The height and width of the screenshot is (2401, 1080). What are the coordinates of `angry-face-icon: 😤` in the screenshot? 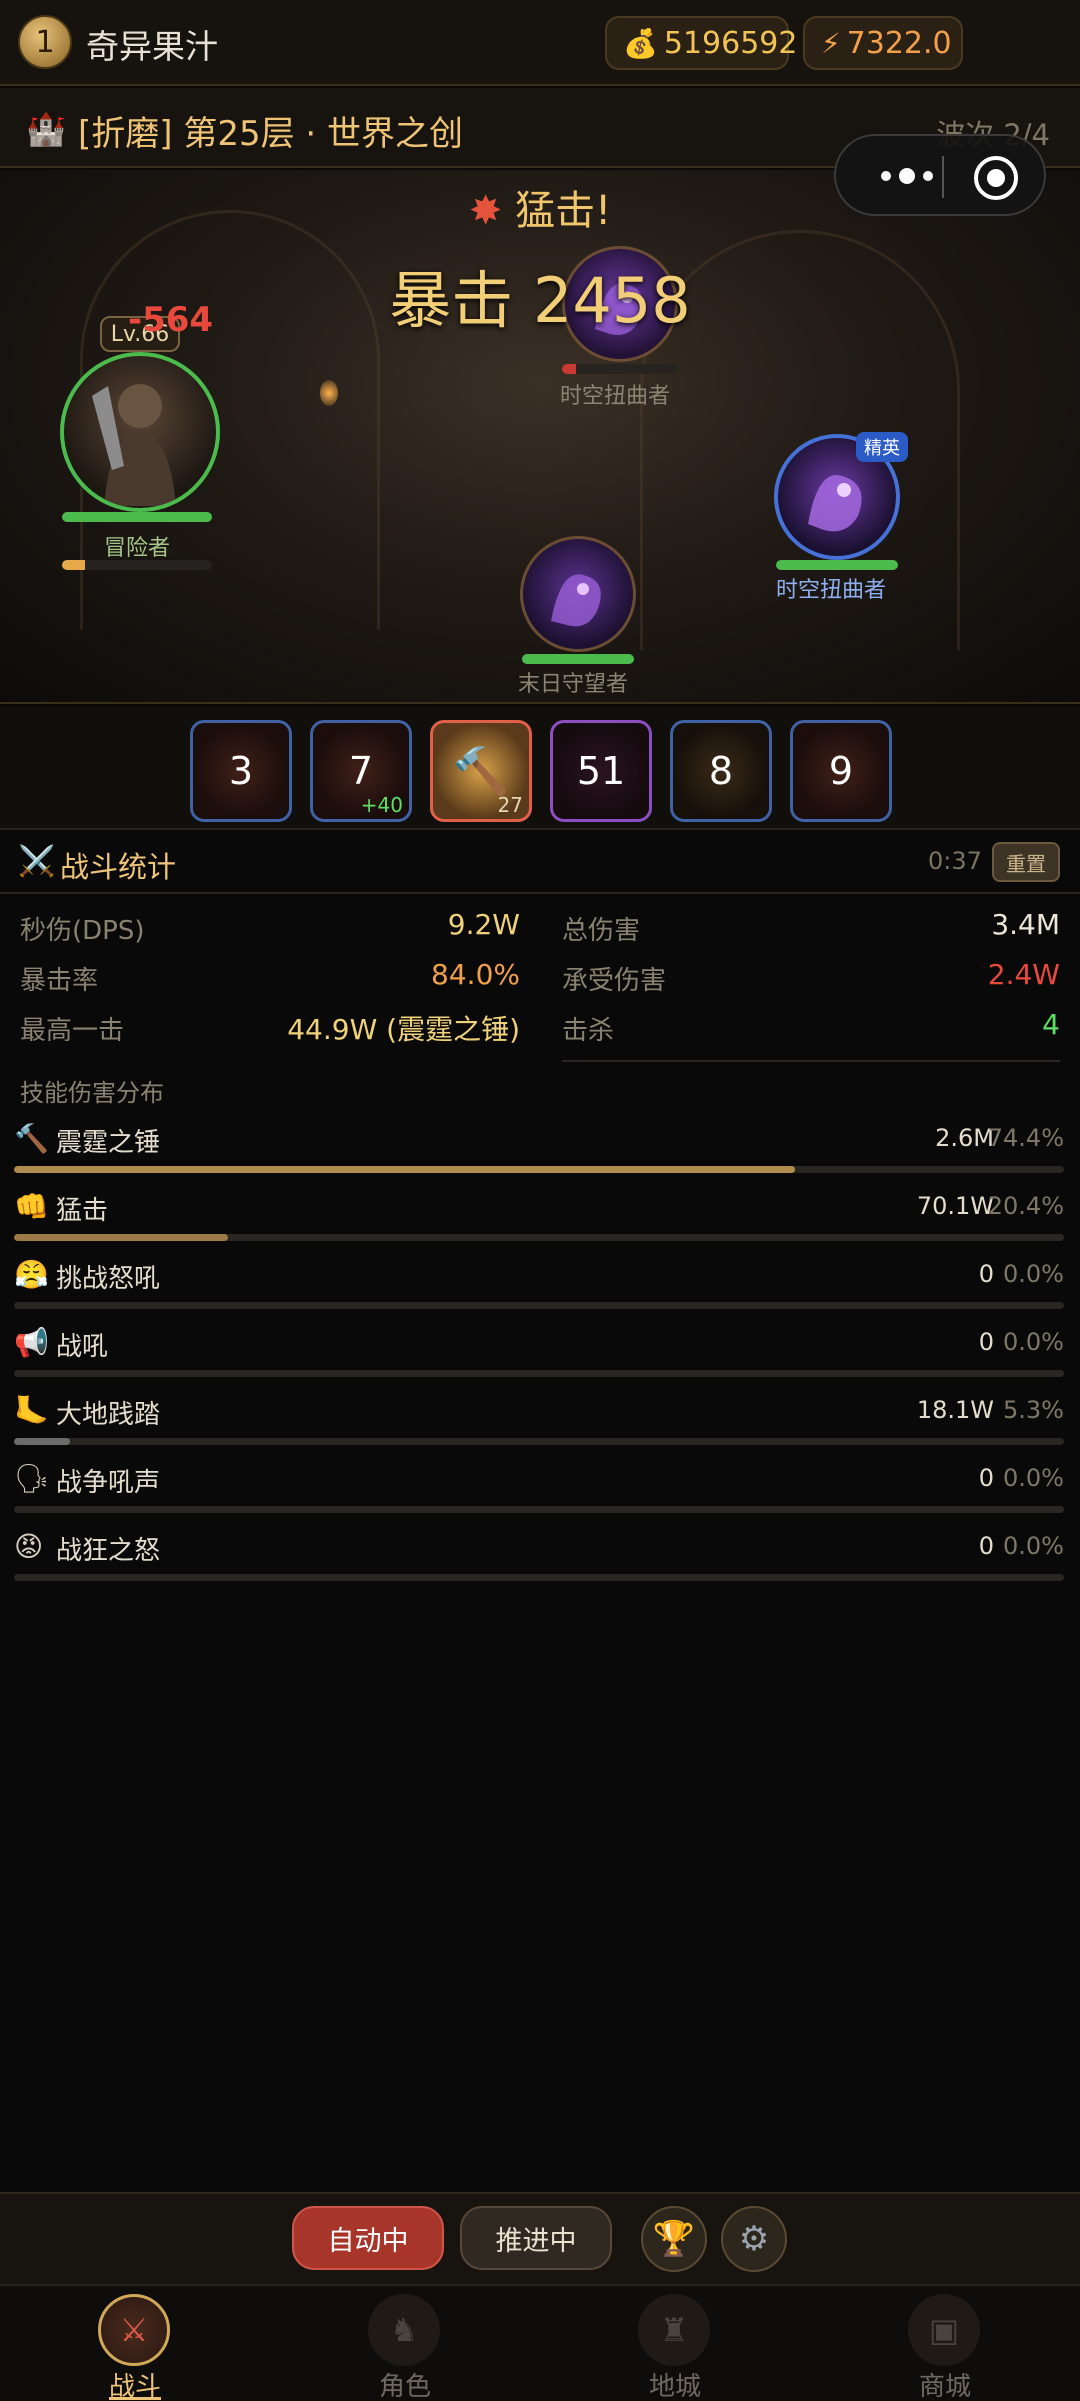 It's located at (31, 1274).